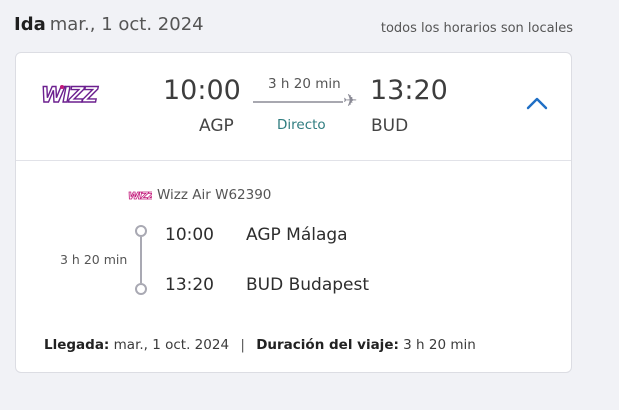 The width and height of the screenshot is (619, 410). I want to click on timeline-line, so click(141, 260).